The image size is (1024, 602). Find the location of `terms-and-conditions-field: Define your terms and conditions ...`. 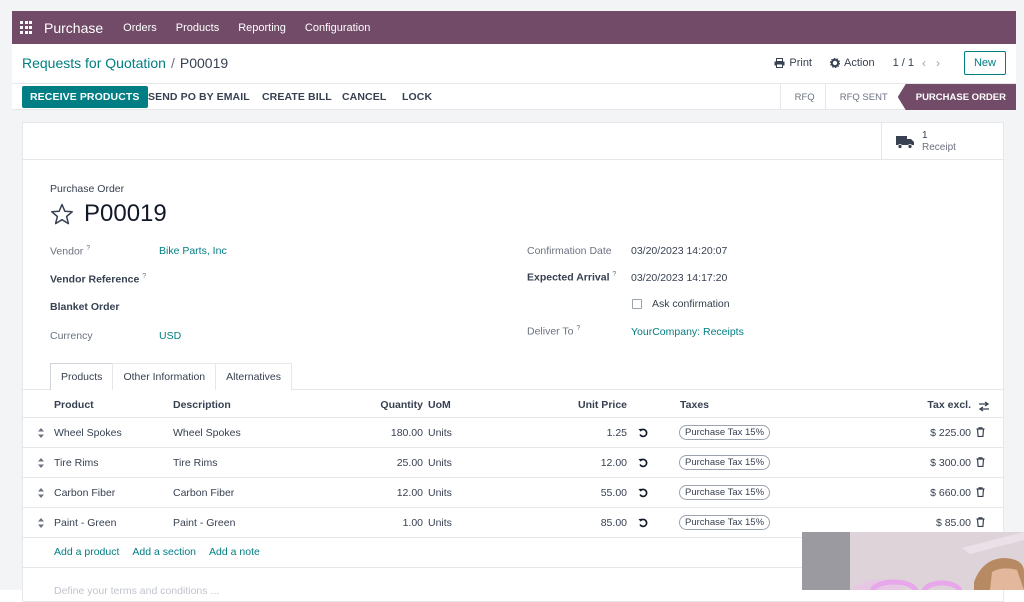

terms-and-conditions-field: Define your terms and conditions ... is located at coordinates (136, 591).